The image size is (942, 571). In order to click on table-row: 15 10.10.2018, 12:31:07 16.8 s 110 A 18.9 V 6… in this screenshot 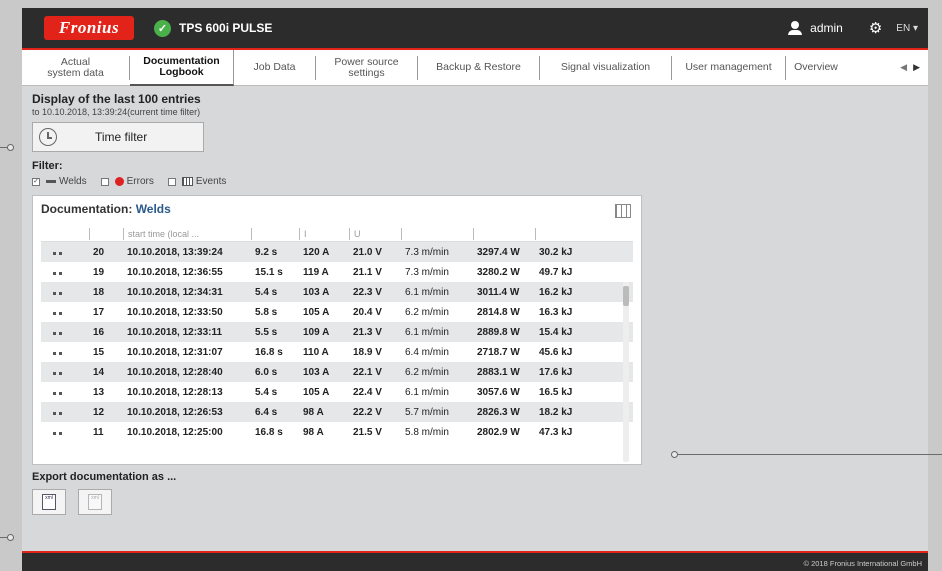, I will do `click(337, 352)`.